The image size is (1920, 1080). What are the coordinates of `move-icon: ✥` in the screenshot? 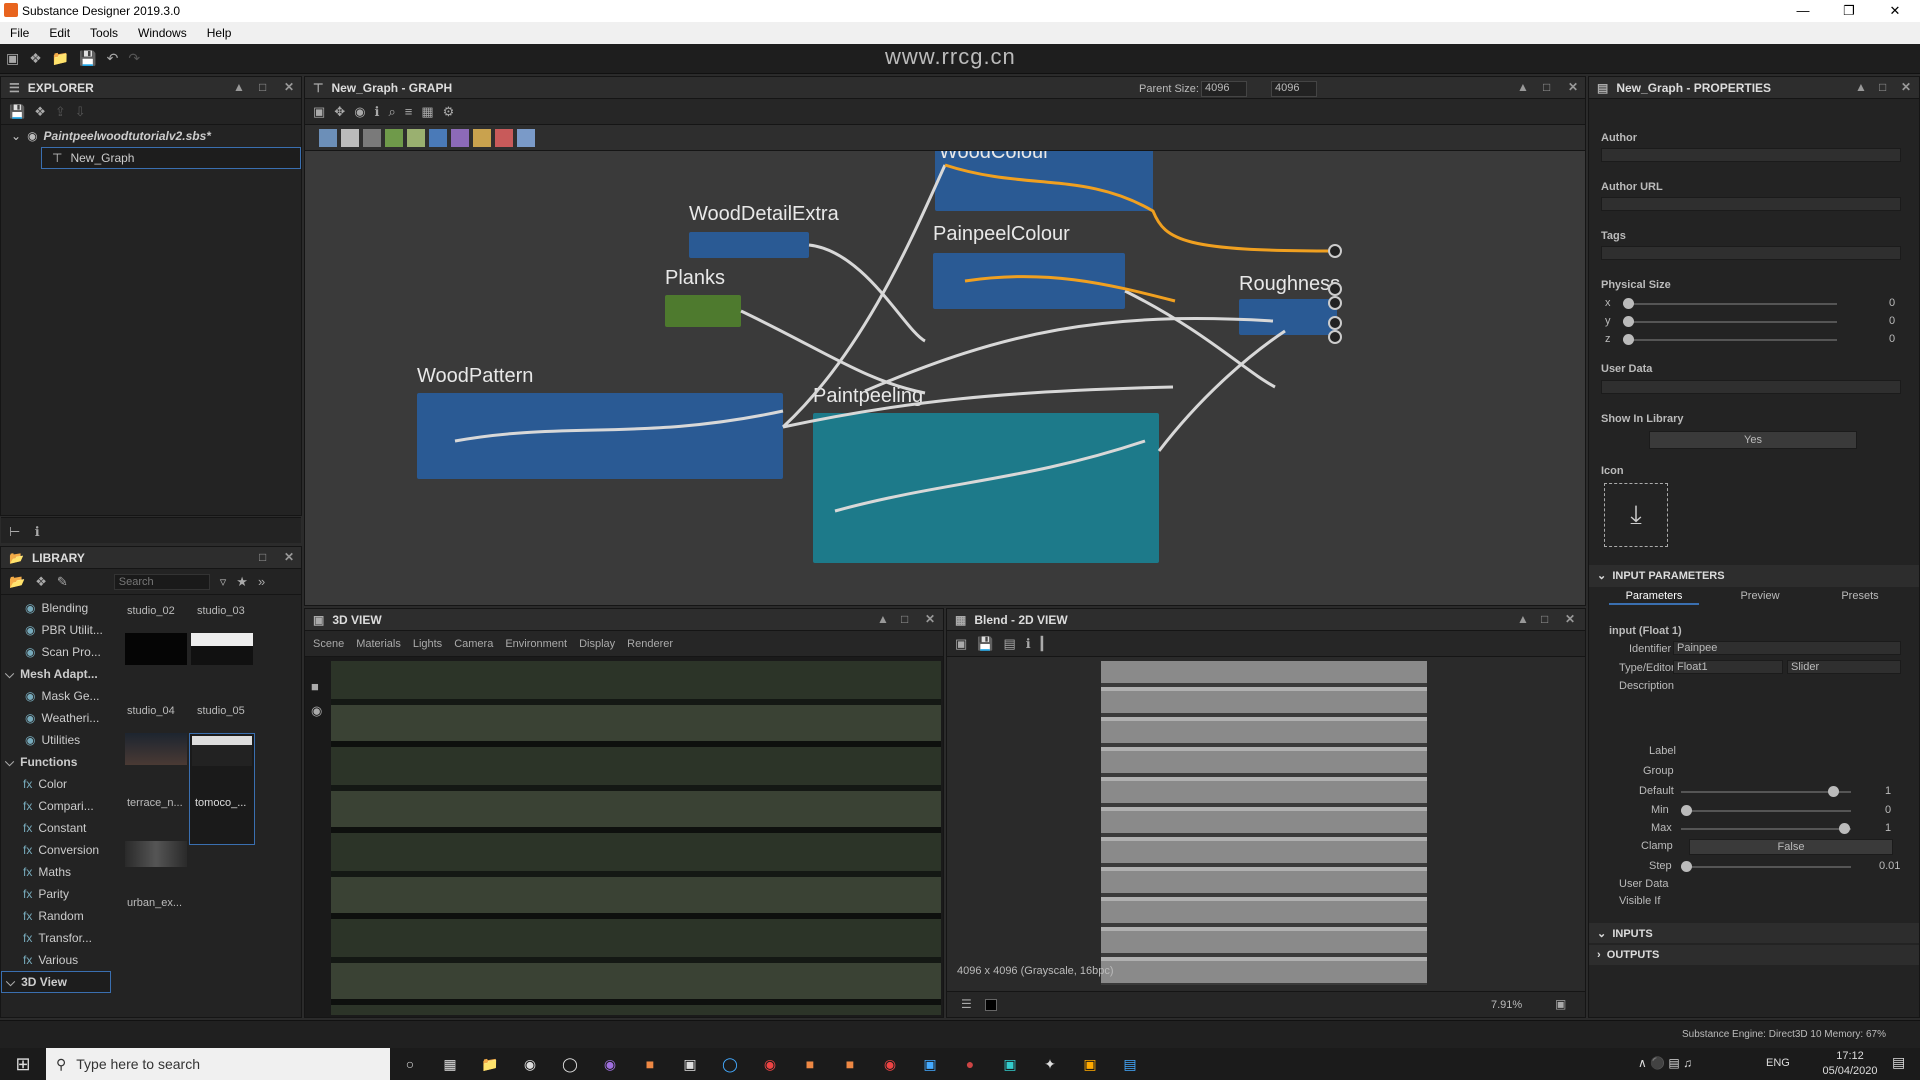 It's located at (339, 112).